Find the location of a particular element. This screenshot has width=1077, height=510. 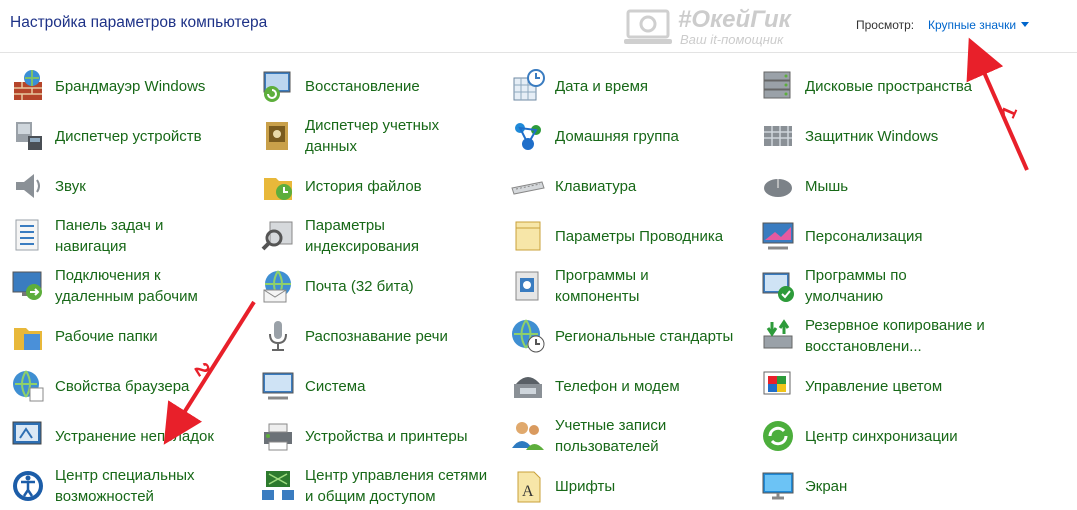

system-icon is located at coordinates (278, 386).